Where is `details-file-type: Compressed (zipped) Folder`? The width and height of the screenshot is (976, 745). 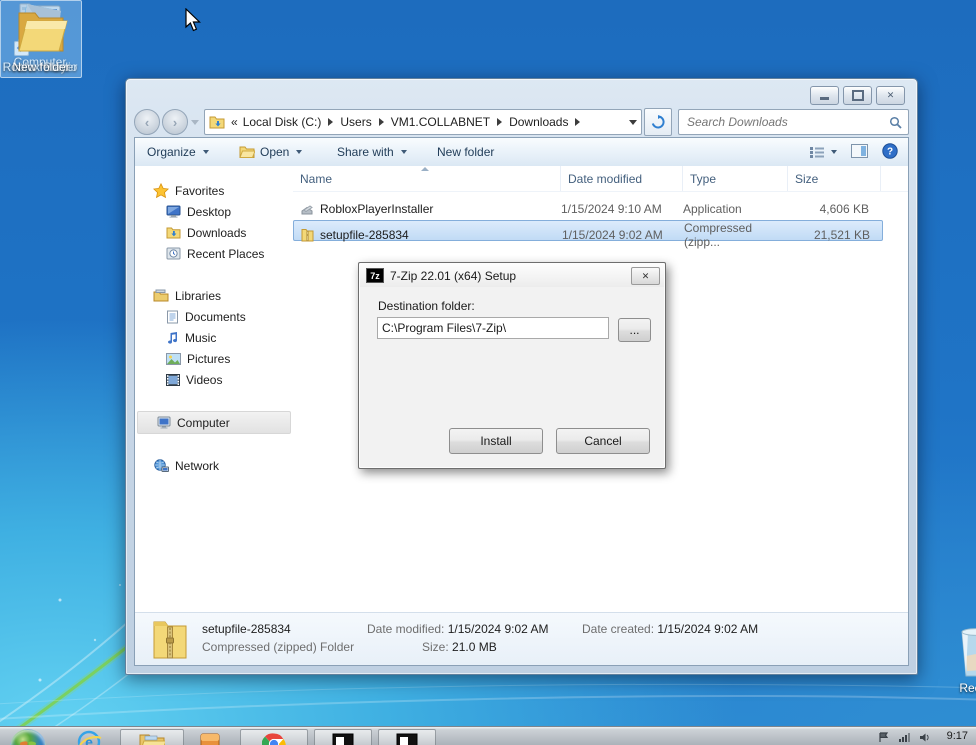 details-file-type: Compressed (zipped) Folder is located at coordinates (278, 647).